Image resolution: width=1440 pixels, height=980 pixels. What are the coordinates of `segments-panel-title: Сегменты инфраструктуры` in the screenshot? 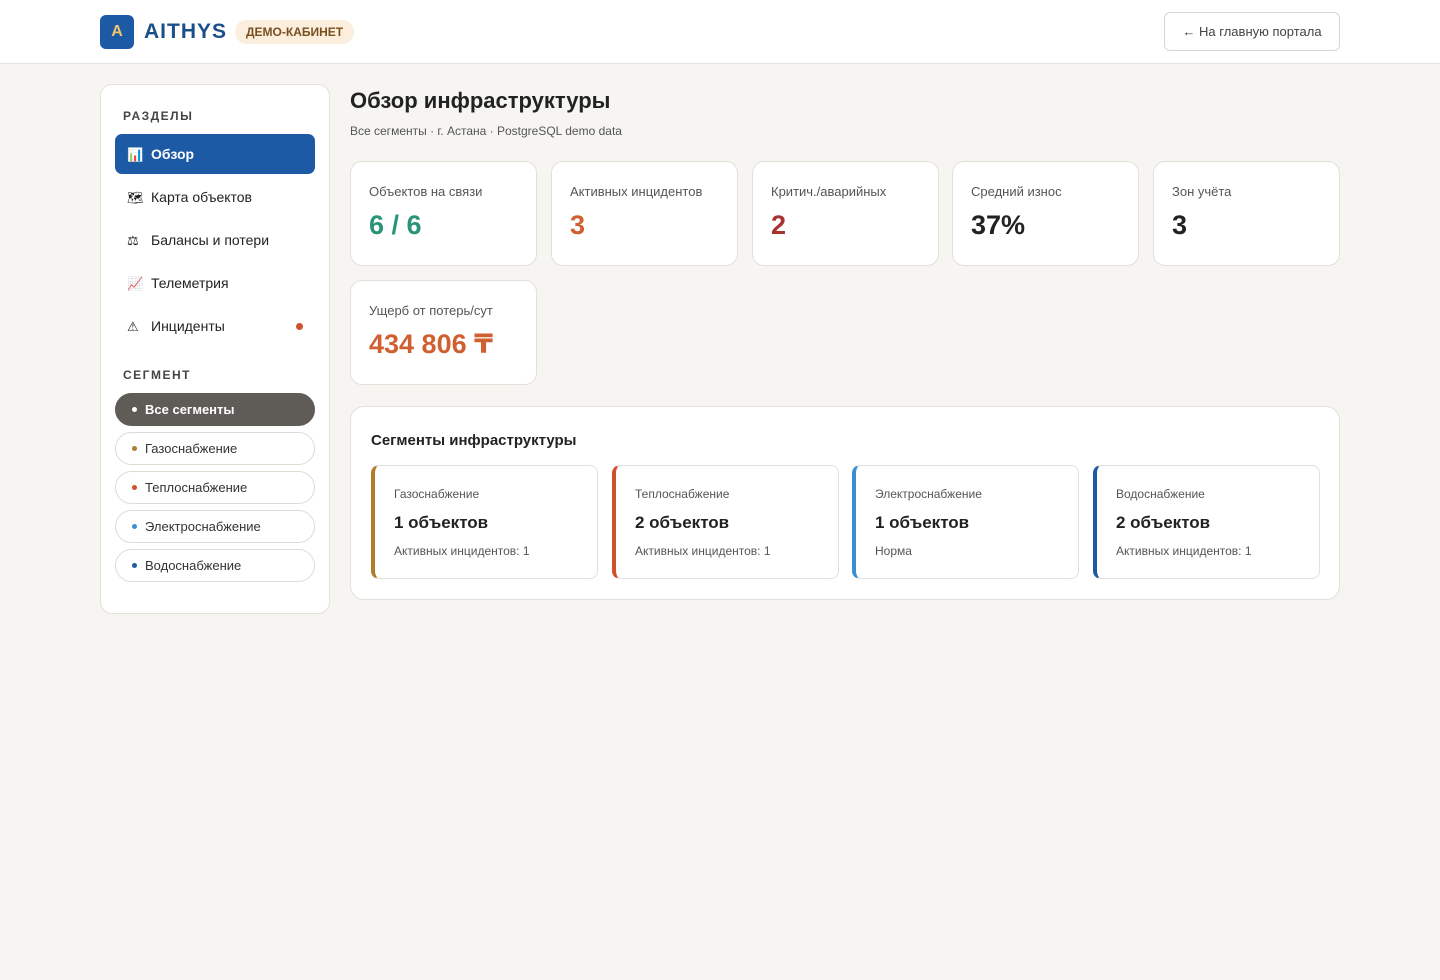 It's located at (474, 440).